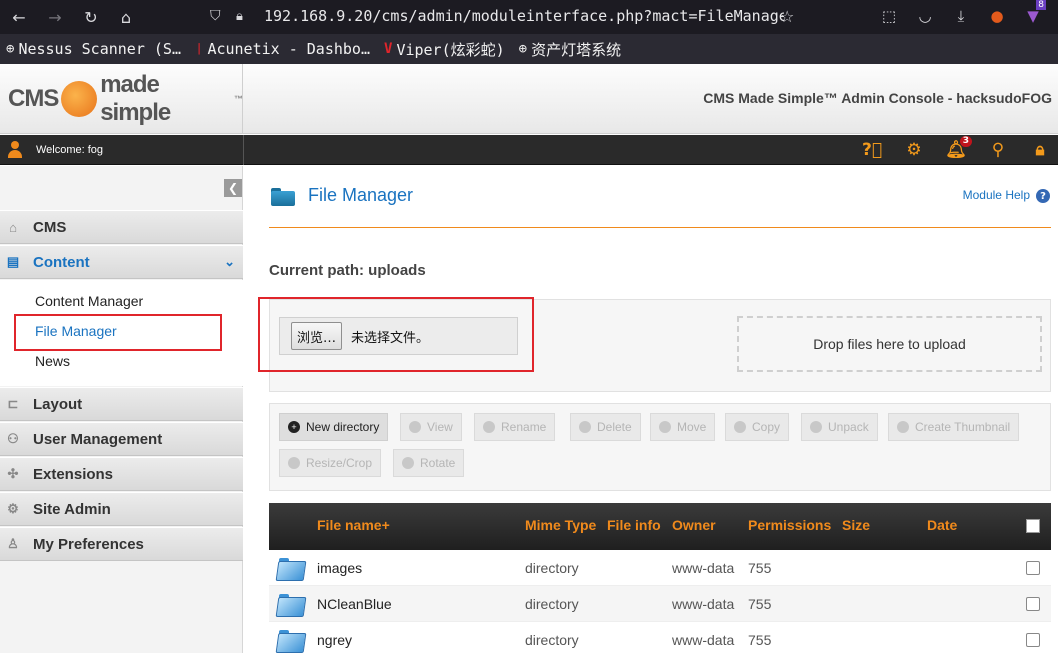  What do you see at coordinates (215, 16) in the screenshot?
I see `shield-icon: ⛉` at bounding box center [215, 16].